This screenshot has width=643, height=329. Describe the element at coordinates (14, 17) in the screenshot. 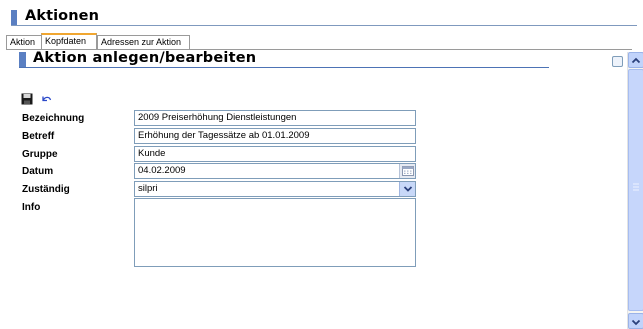

I see `page-title-accent` at that location.